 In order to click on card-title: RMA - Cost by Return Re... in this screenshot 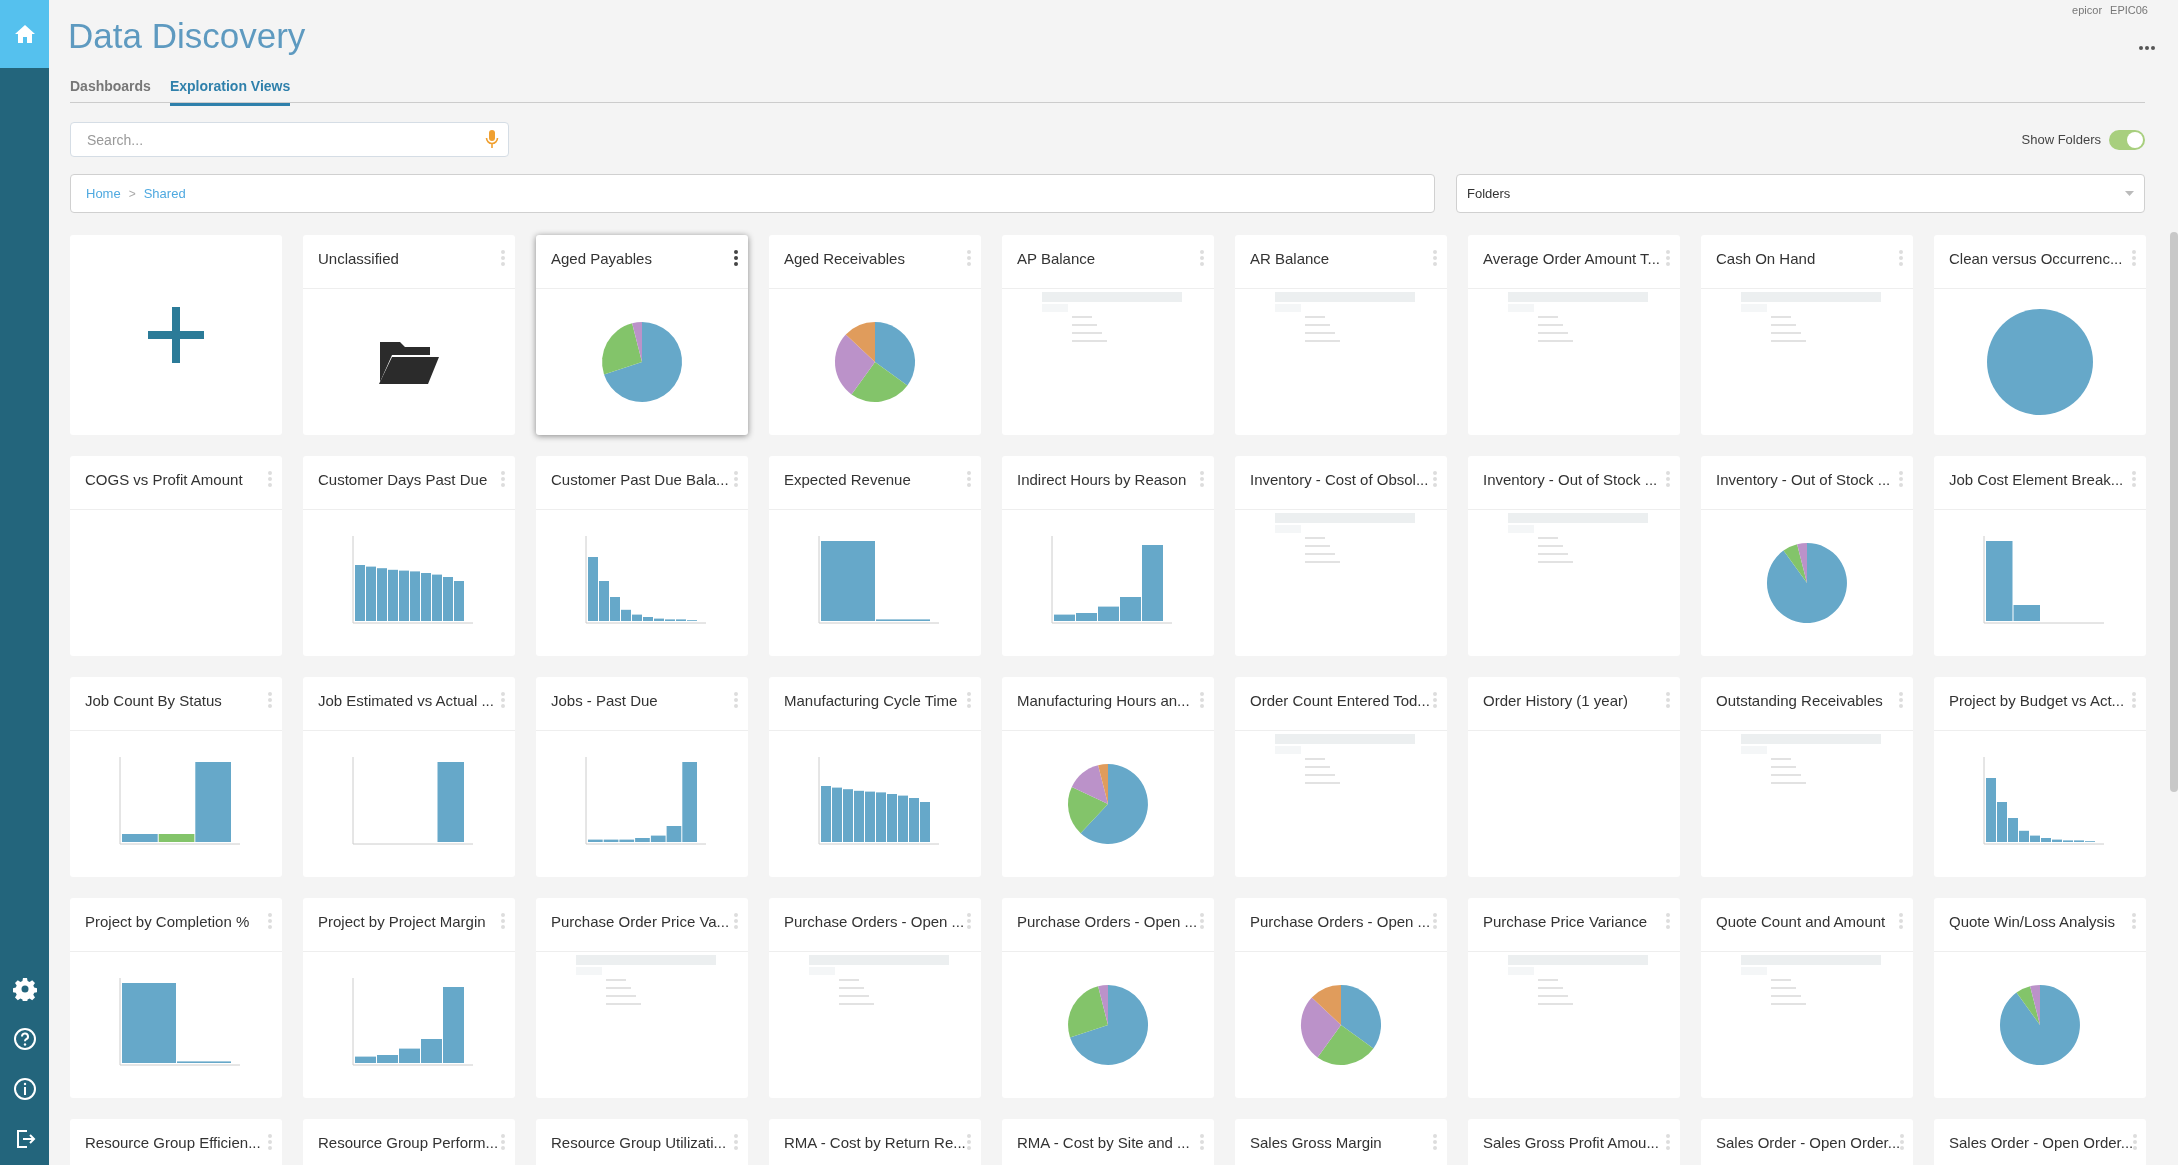, I will do `click(875, 1143)`.